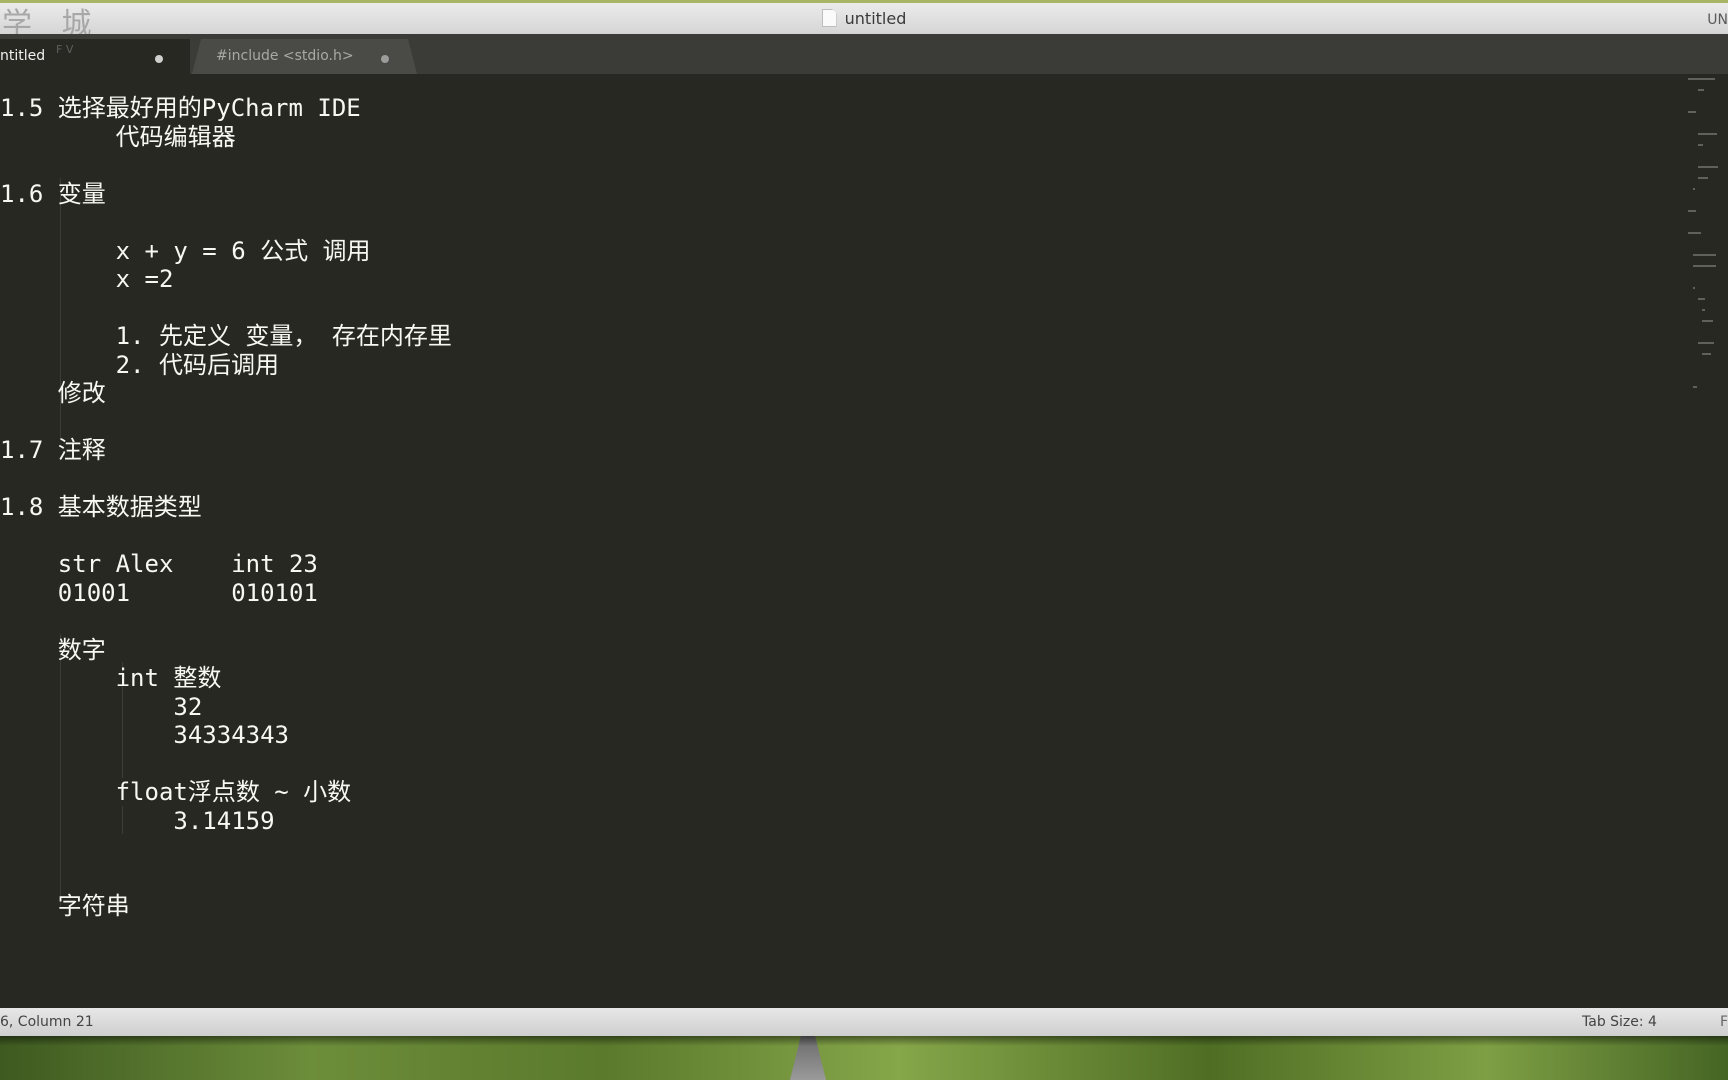 Image resolution: width=1728 pixels, height=1080 pixels. I want to click on tab-label: ntitled, so click(23, 56).